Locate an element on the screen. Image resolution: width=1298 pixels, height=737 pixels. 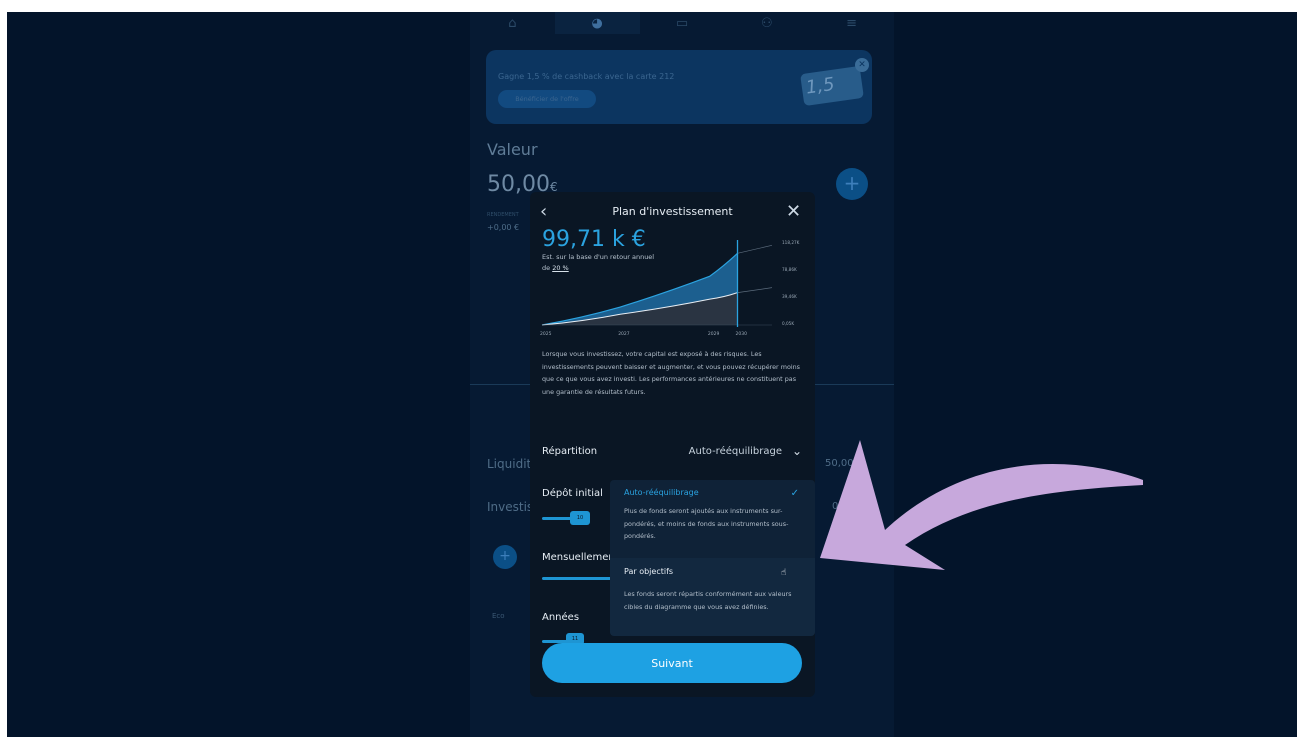
estimate-prefix: de is located at coordinates (547, 268).